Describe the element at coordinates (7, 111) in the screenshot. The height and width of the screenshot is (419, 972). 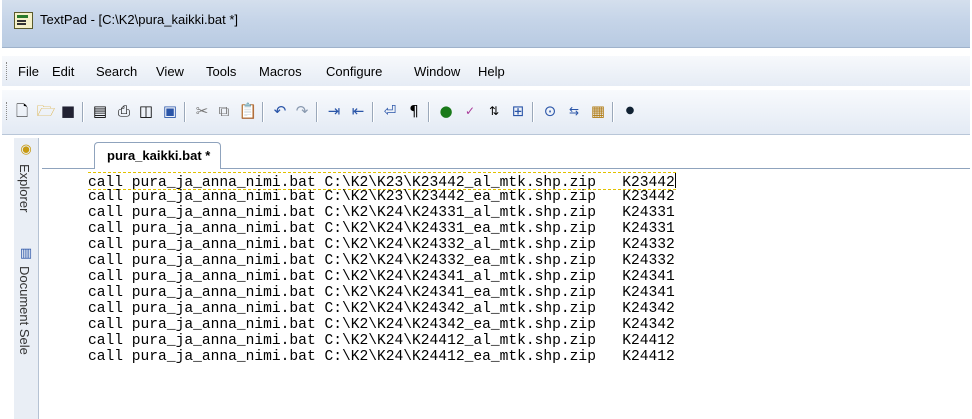
I see `toolbar-grip` at that location.